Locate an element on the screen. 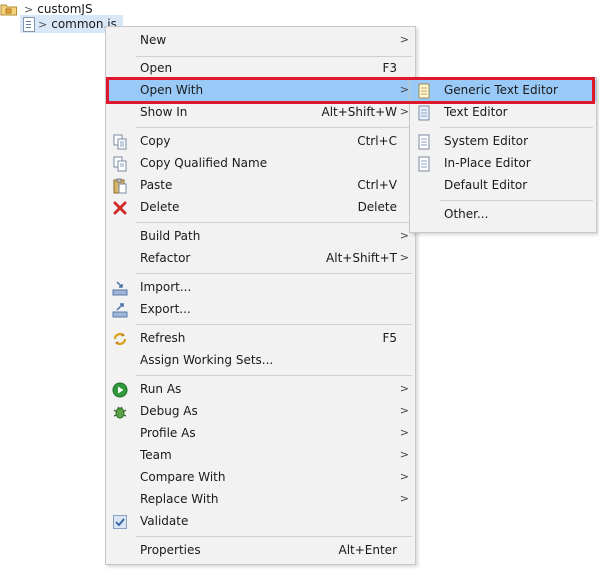  menu-item-label: New is located at coordinates (153, 40).